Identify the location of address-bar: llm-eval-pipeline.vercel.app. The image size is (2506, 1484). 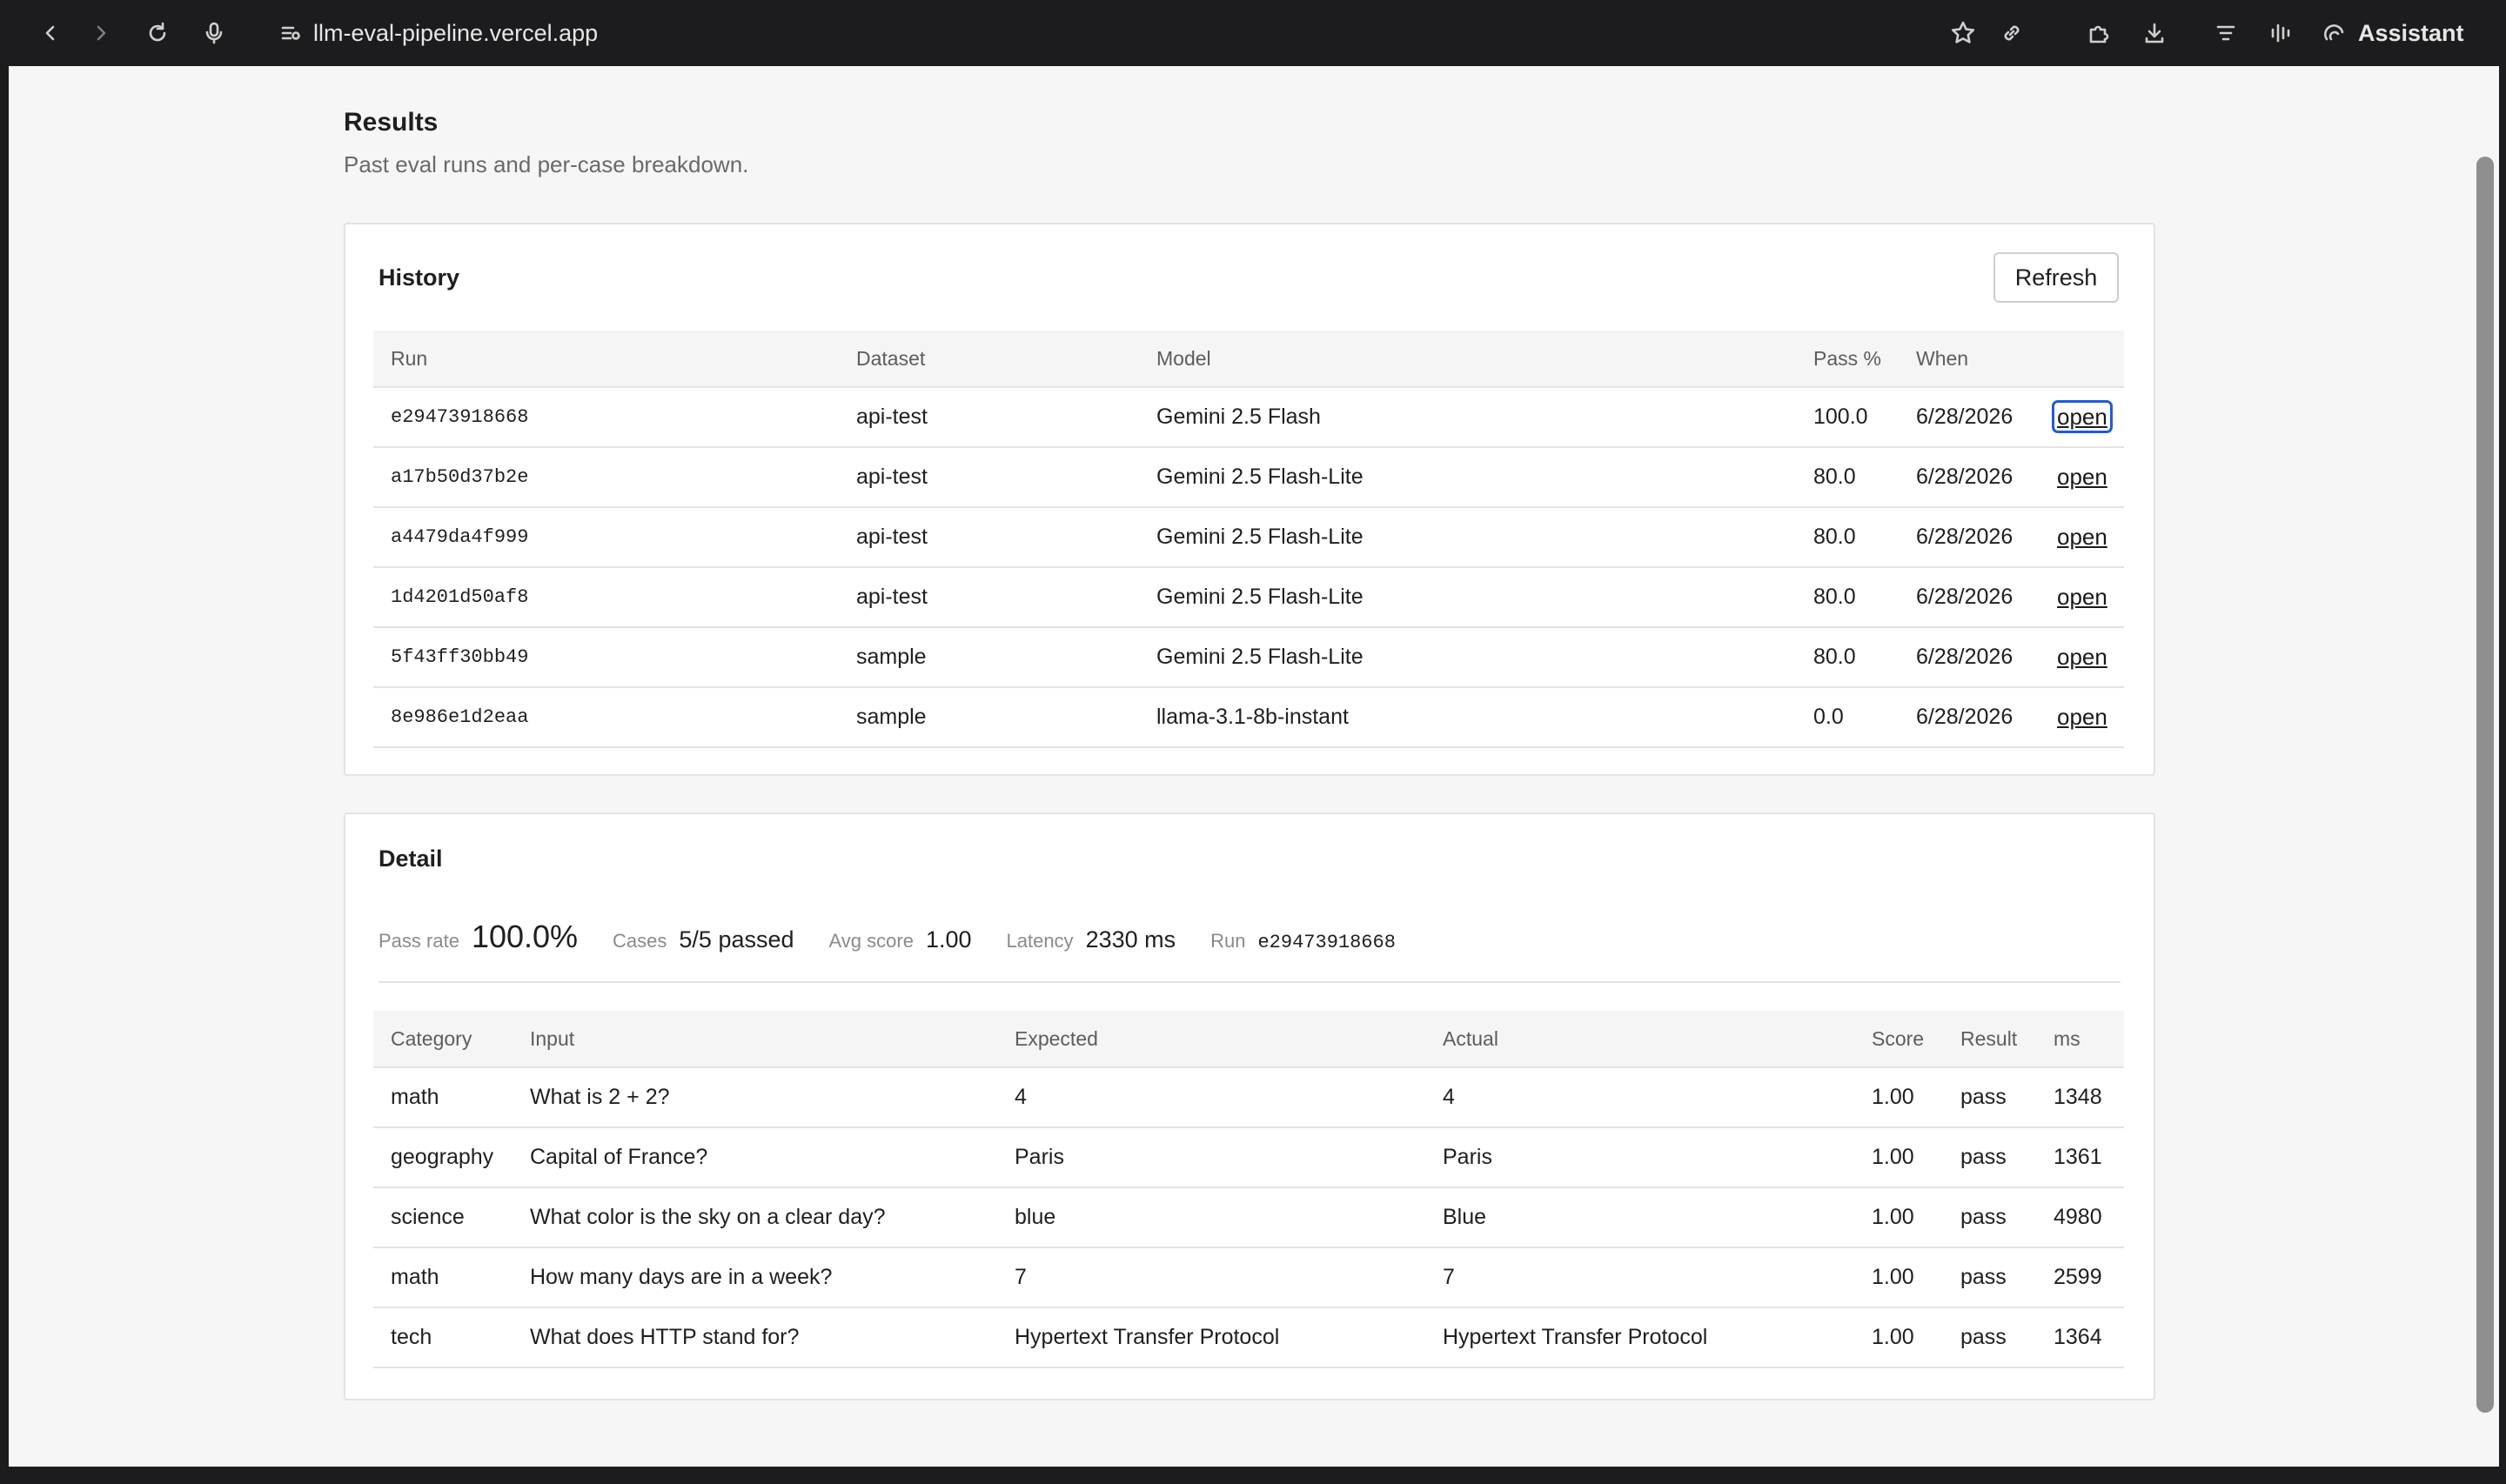
(439, 33).